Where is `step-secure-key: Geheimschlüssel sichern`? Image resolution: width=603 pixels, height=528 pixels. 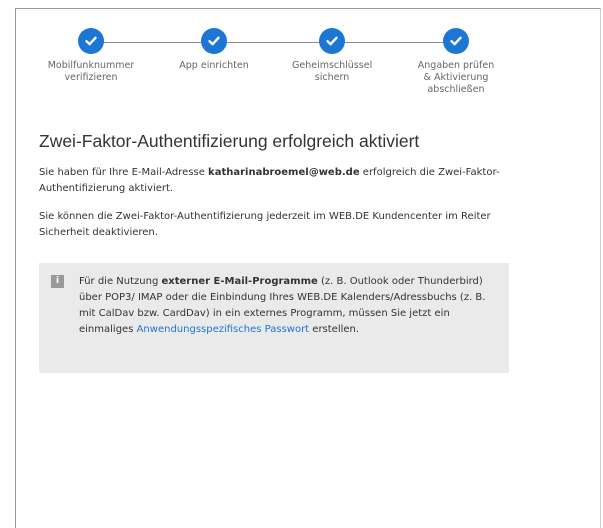 step-secure-key: Geheimschlüssel sichern is located at coordinates (332, 56).